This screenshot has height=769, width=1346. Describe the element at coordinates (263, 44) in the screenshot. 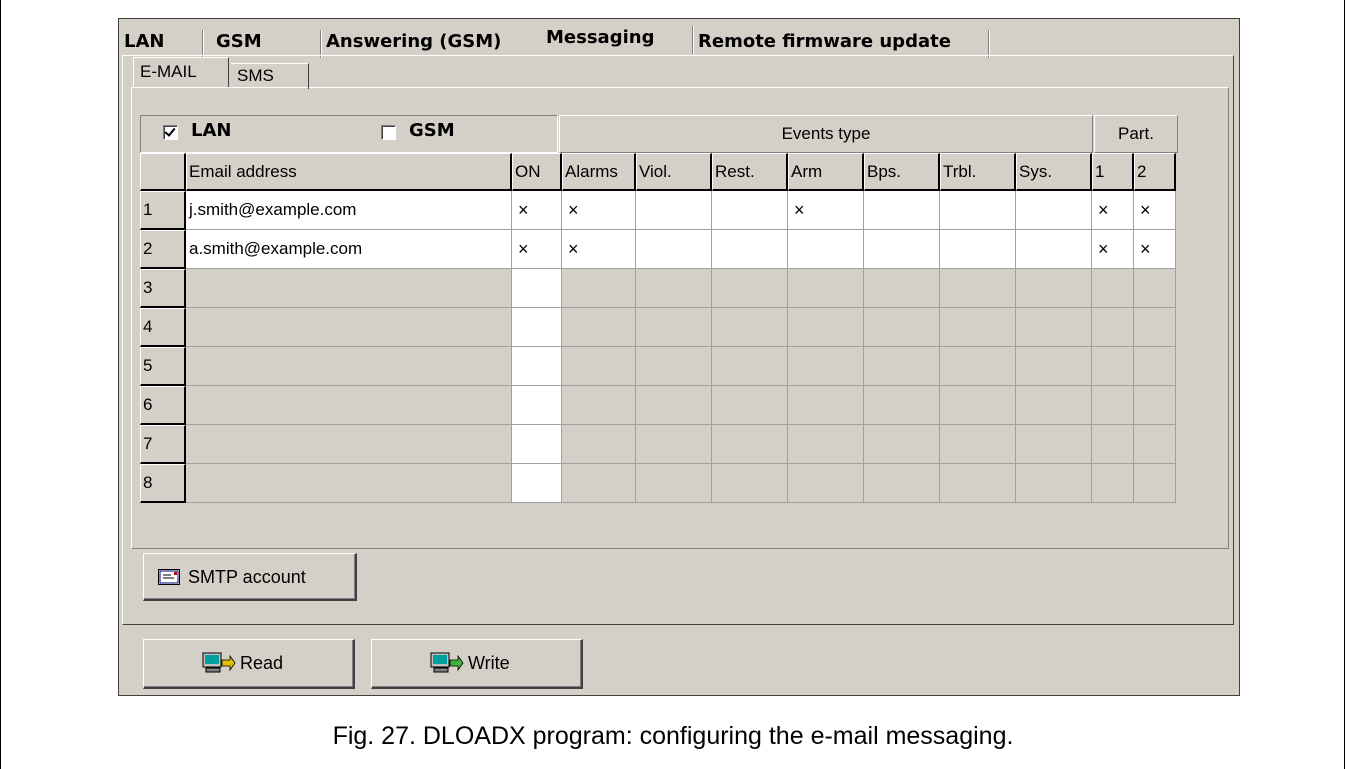

I see `tab-gsm: GSM` at that location.